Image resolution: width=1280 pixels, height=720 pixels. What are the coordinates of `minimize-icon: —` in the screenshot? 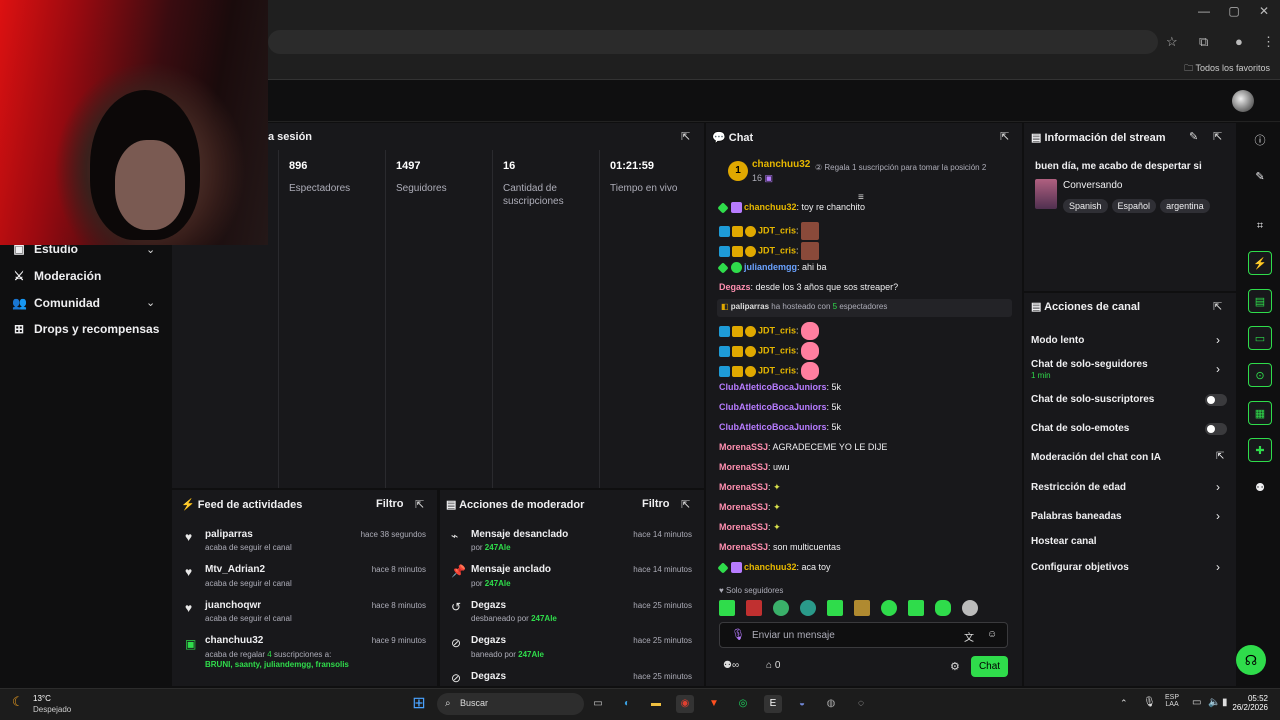 It's located at (1204, 11).